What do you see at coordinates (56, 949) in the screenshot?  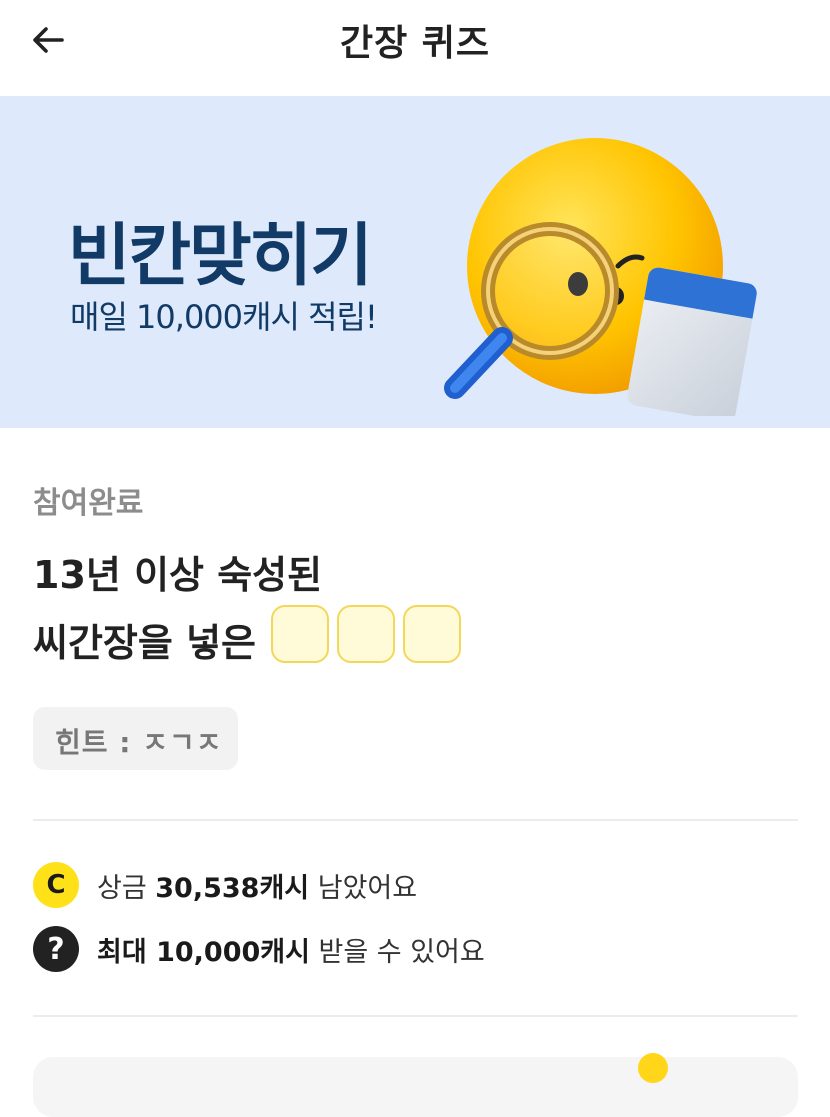 I see `question-mark-icon: ?` at bounding box center [56, 949].